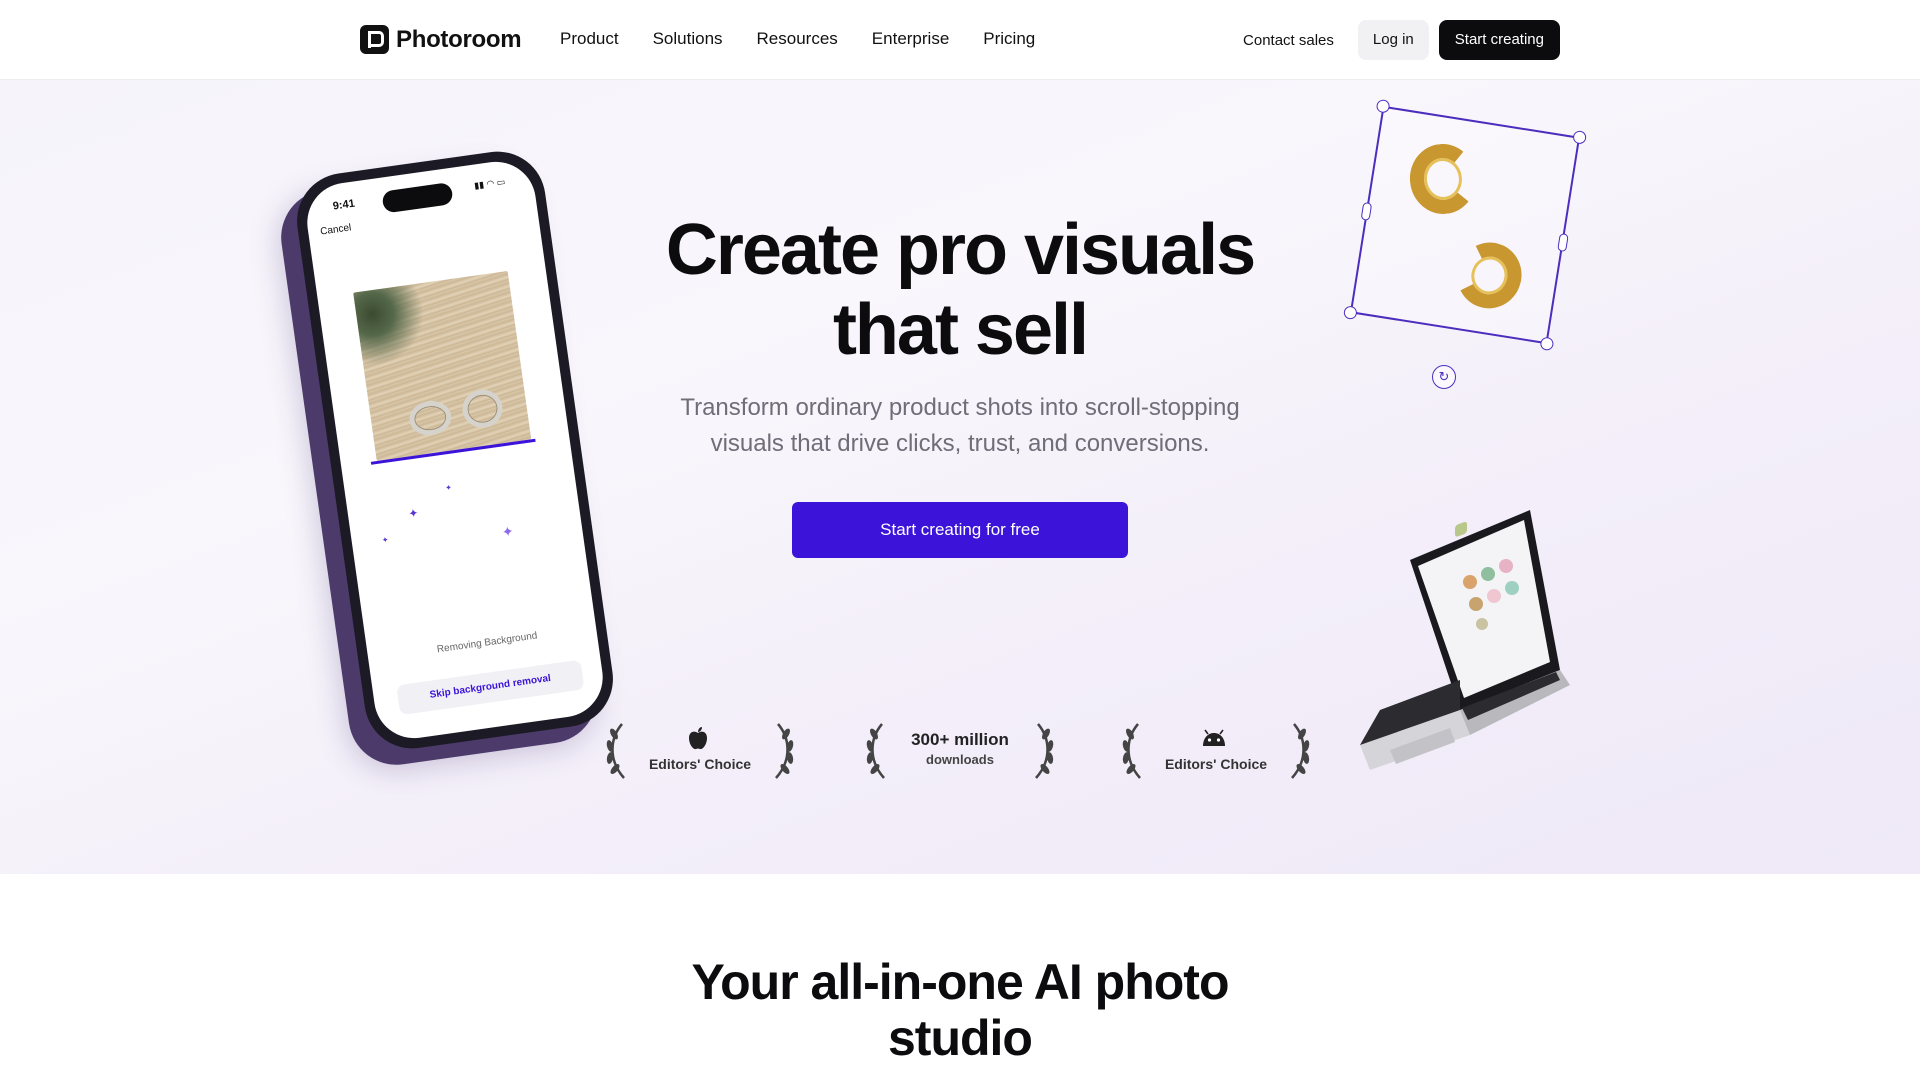 This screenshot has height=1080, width=1920. I want to click on menu-item-product: Product, so click(589, 39).